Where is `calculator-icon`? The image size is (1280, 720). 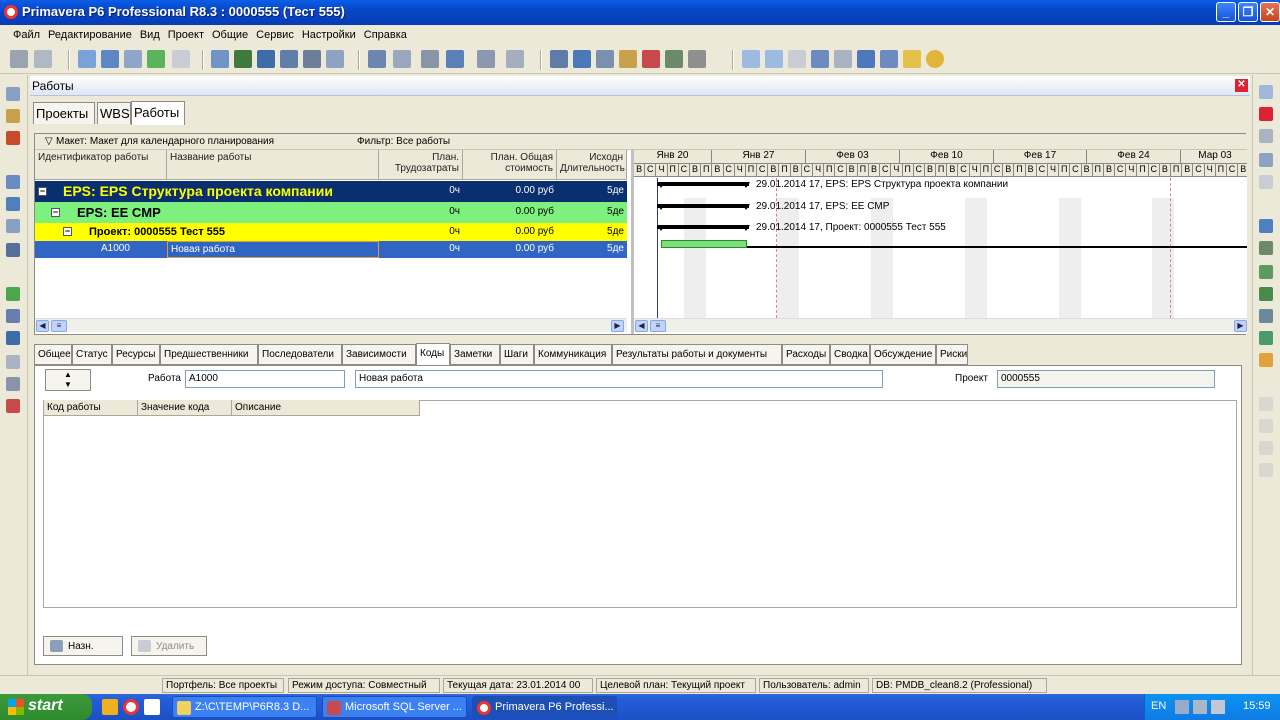 calculator-icon is located at coordinates (13, 384).